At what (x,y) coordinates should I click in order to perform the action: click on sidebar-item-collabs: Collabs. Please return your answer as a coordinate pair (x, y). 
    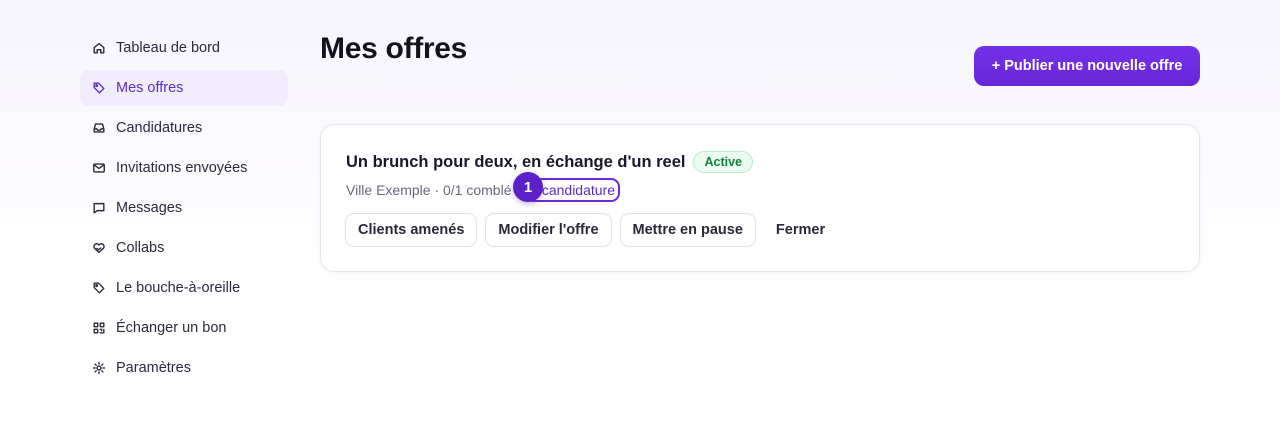
    Looking at the image, I should click on (184, 248).